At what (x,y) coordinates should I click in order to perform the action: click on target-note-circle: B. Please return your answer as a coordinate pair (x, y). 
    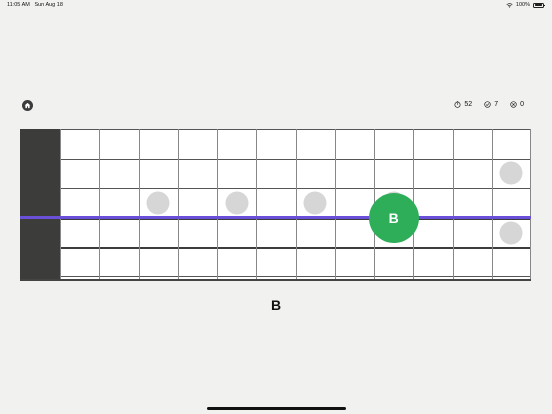
    Looking at the image, I should click on (393, 217).